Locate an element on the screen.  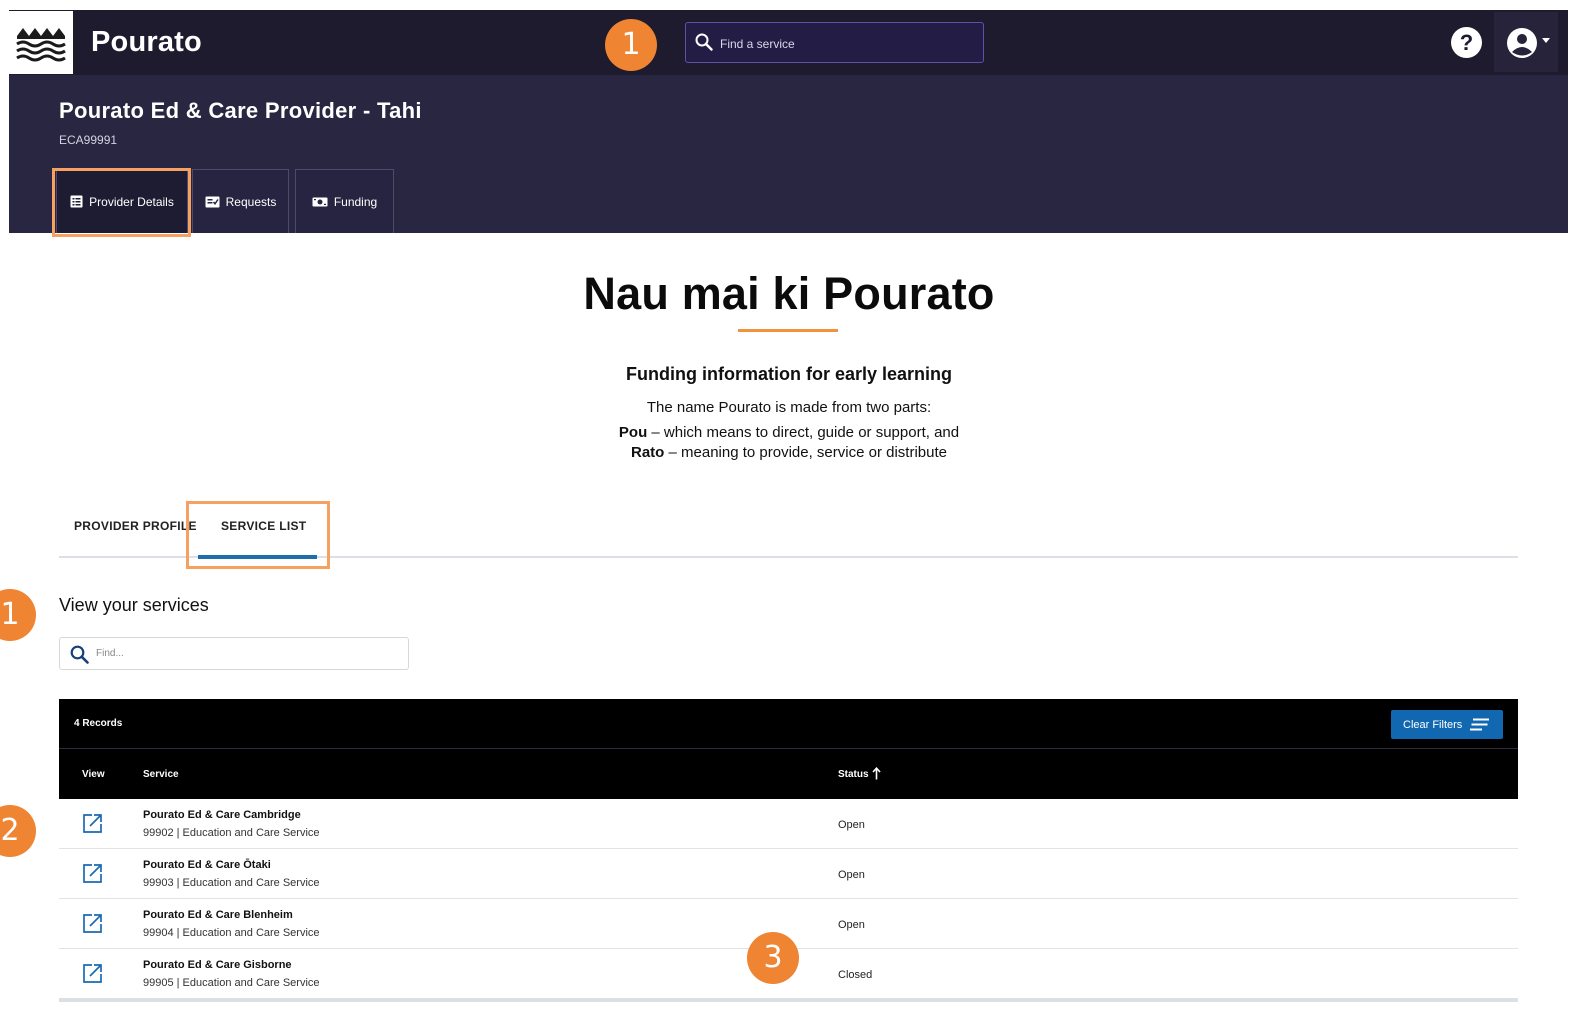
table-header-divider is located at coordinates (788, 748).